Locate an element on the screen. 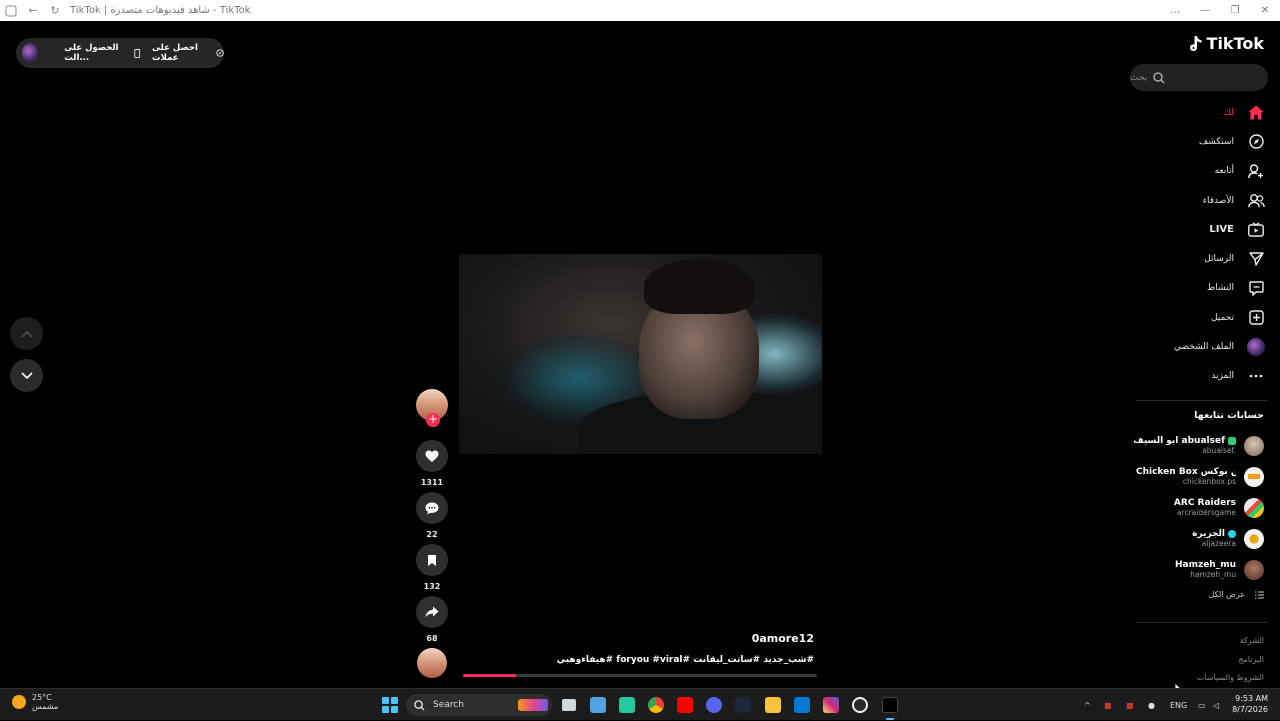 Image resolution: width=1280 pixels, height=721 pixels. reload-icon: ↻ is located at coordinates (55, 10).